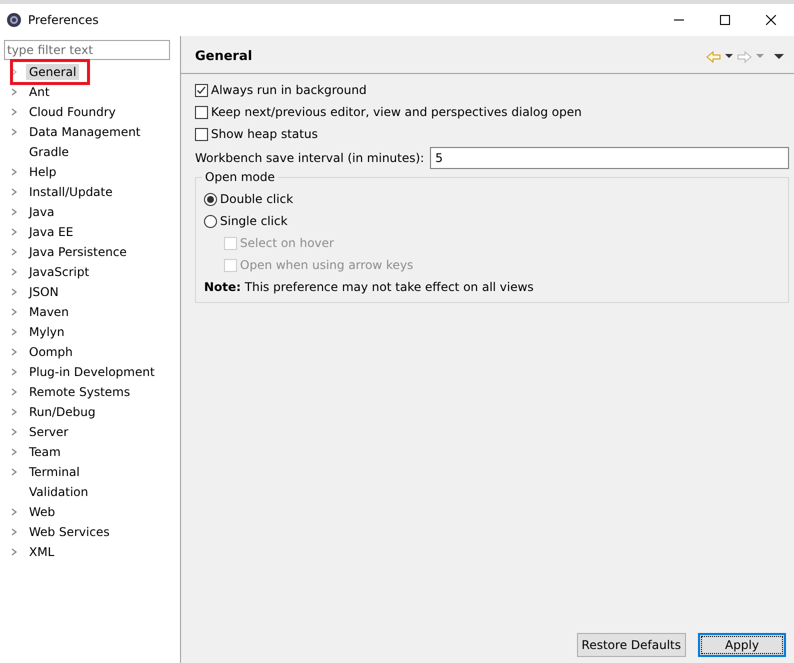  Describe the element at coordinates (80, 392) in the screenshot. I see `tree-item: Remote Systems` at that location.